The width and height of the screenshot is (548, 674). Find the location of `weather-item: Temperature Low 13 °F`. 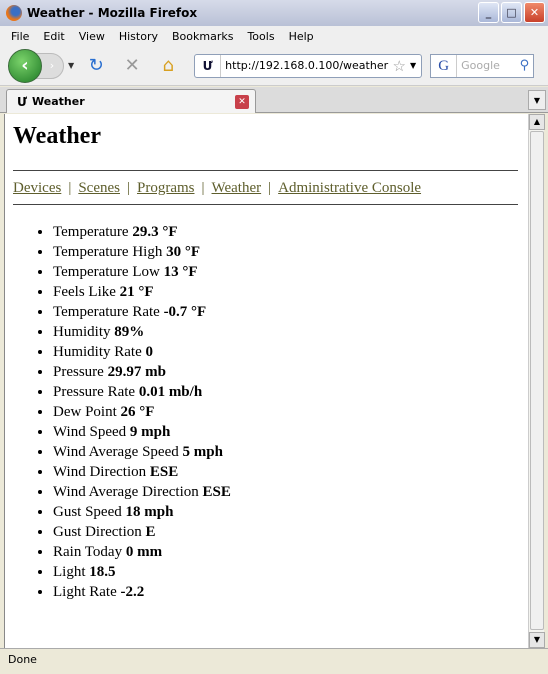

weather-item: Temperature Low 13 °F is located at coordinates (285, 272).